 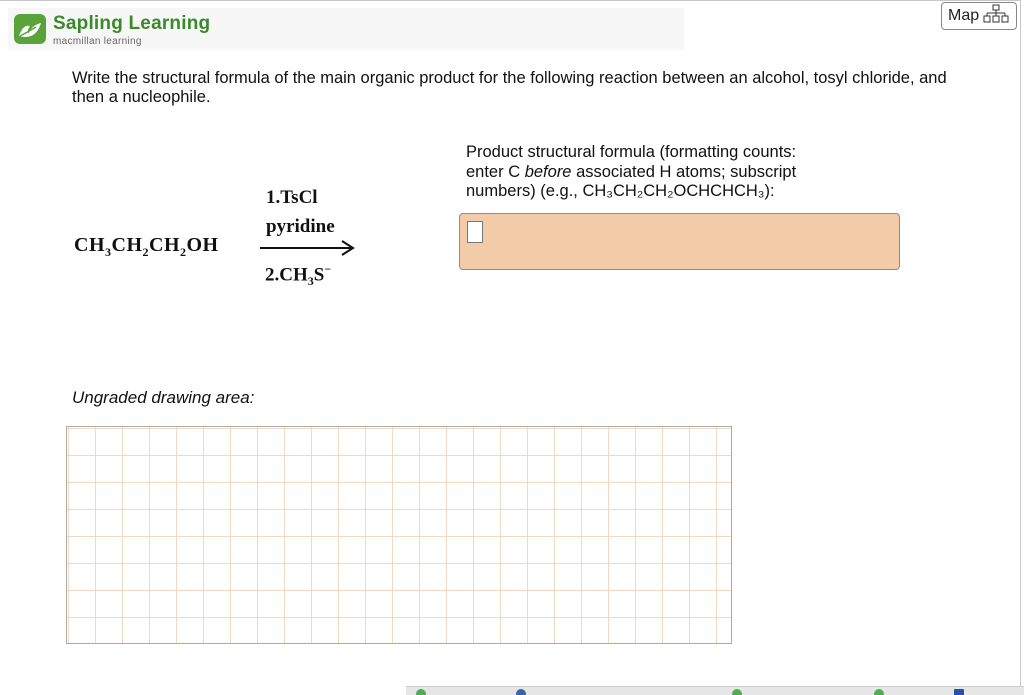 I want to click on map-button-label: Map, so click(x=964, y=15).